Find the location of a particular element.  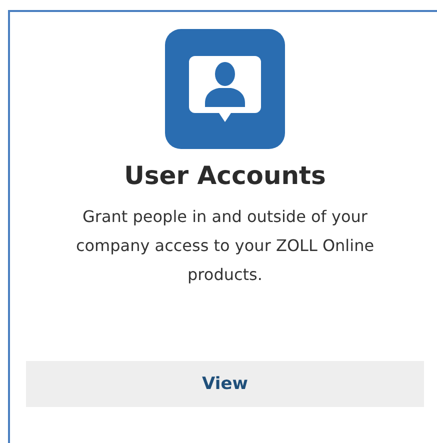

user-chat-icon is located at coordinates (225, 89).